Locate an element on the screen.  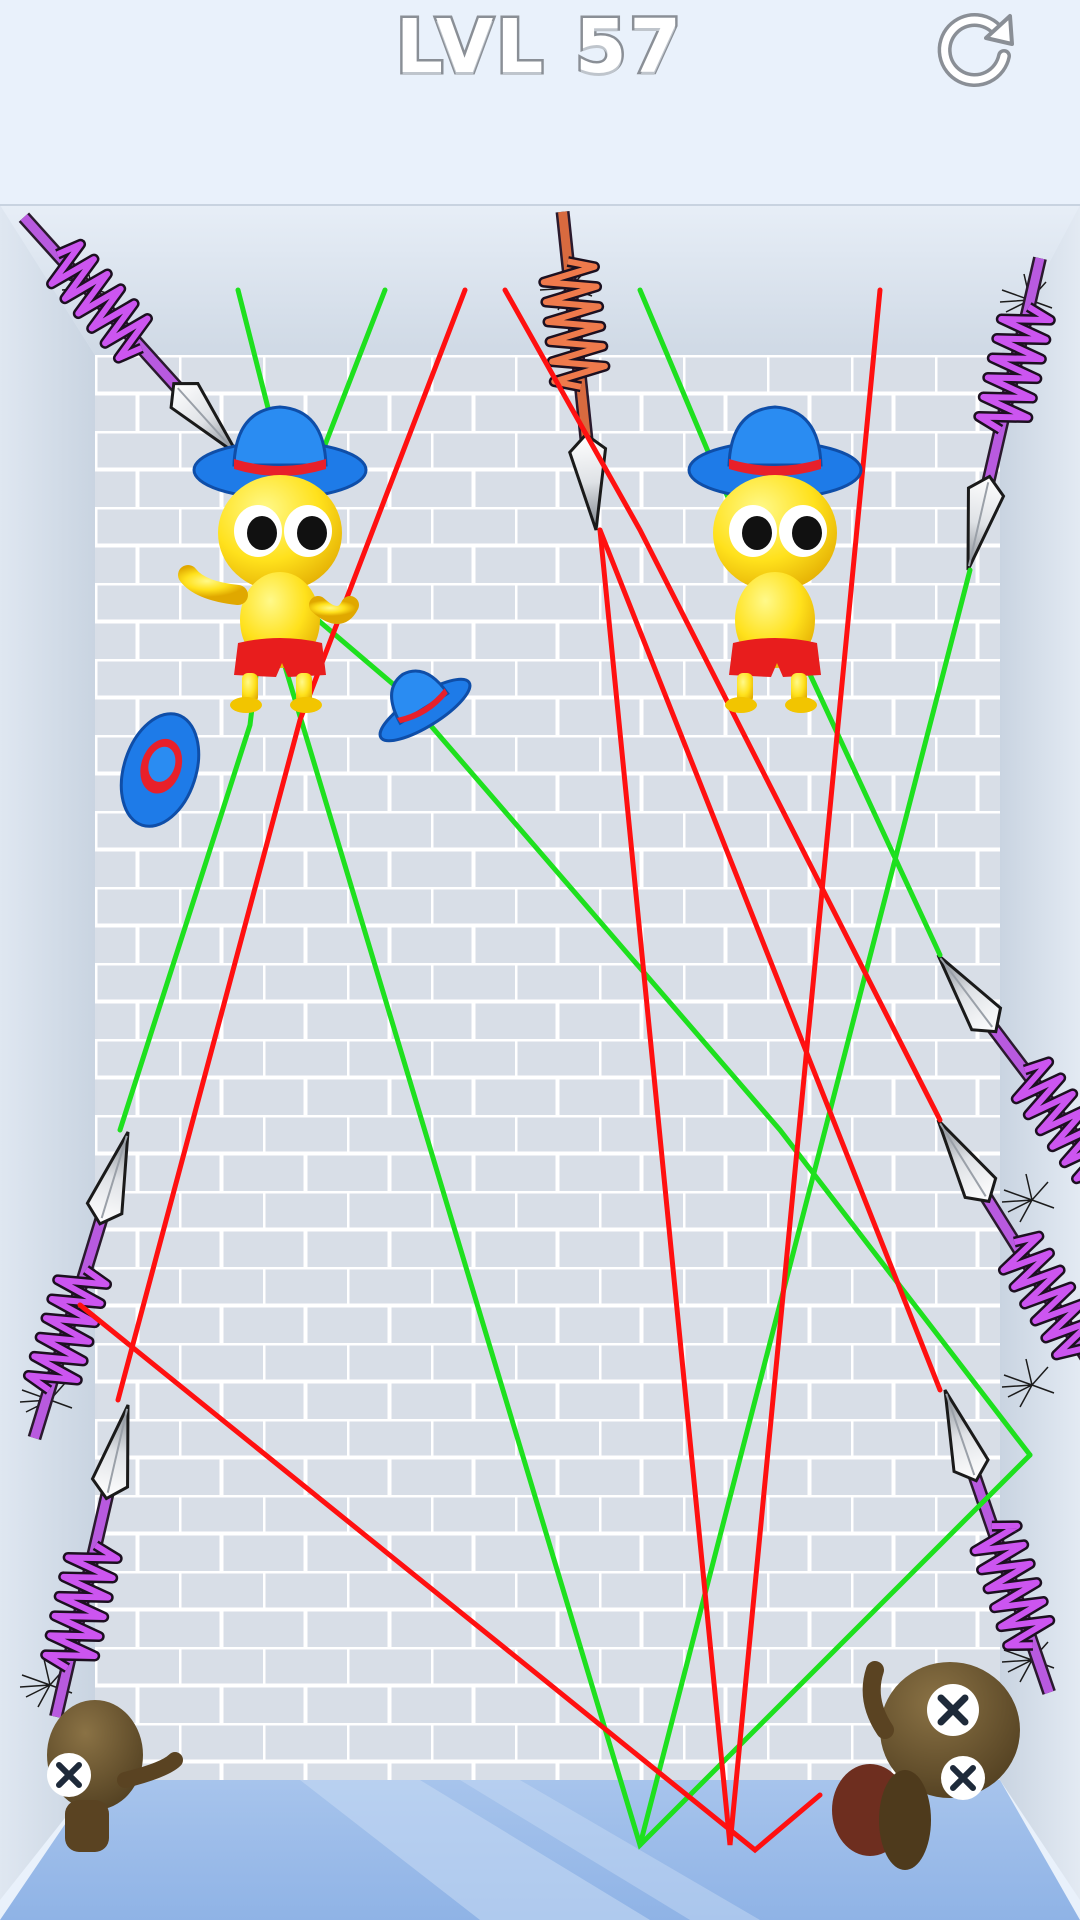
restart-button is located at coordinates (977, 49).